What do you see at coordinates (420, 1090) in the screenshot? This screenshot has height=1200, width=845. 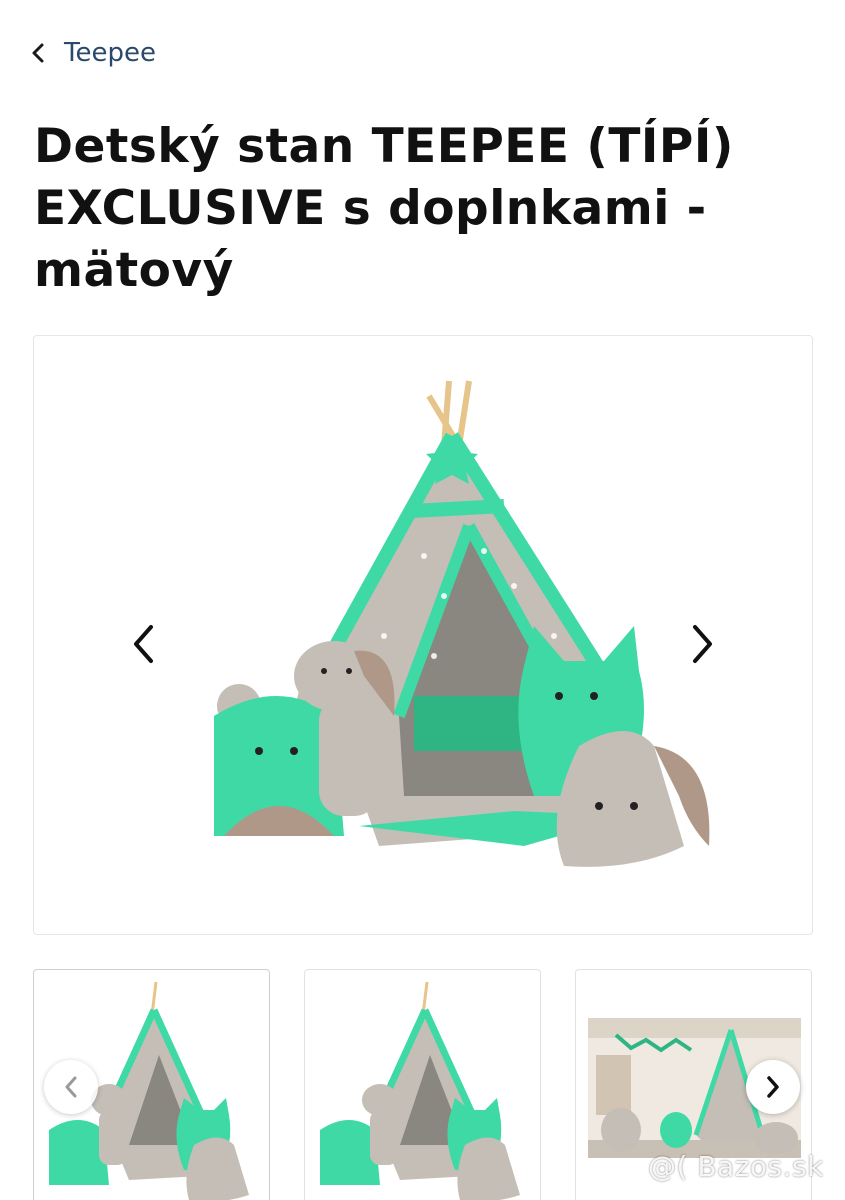 I see `thumbnail-image` at bounding box center [420, 1090].